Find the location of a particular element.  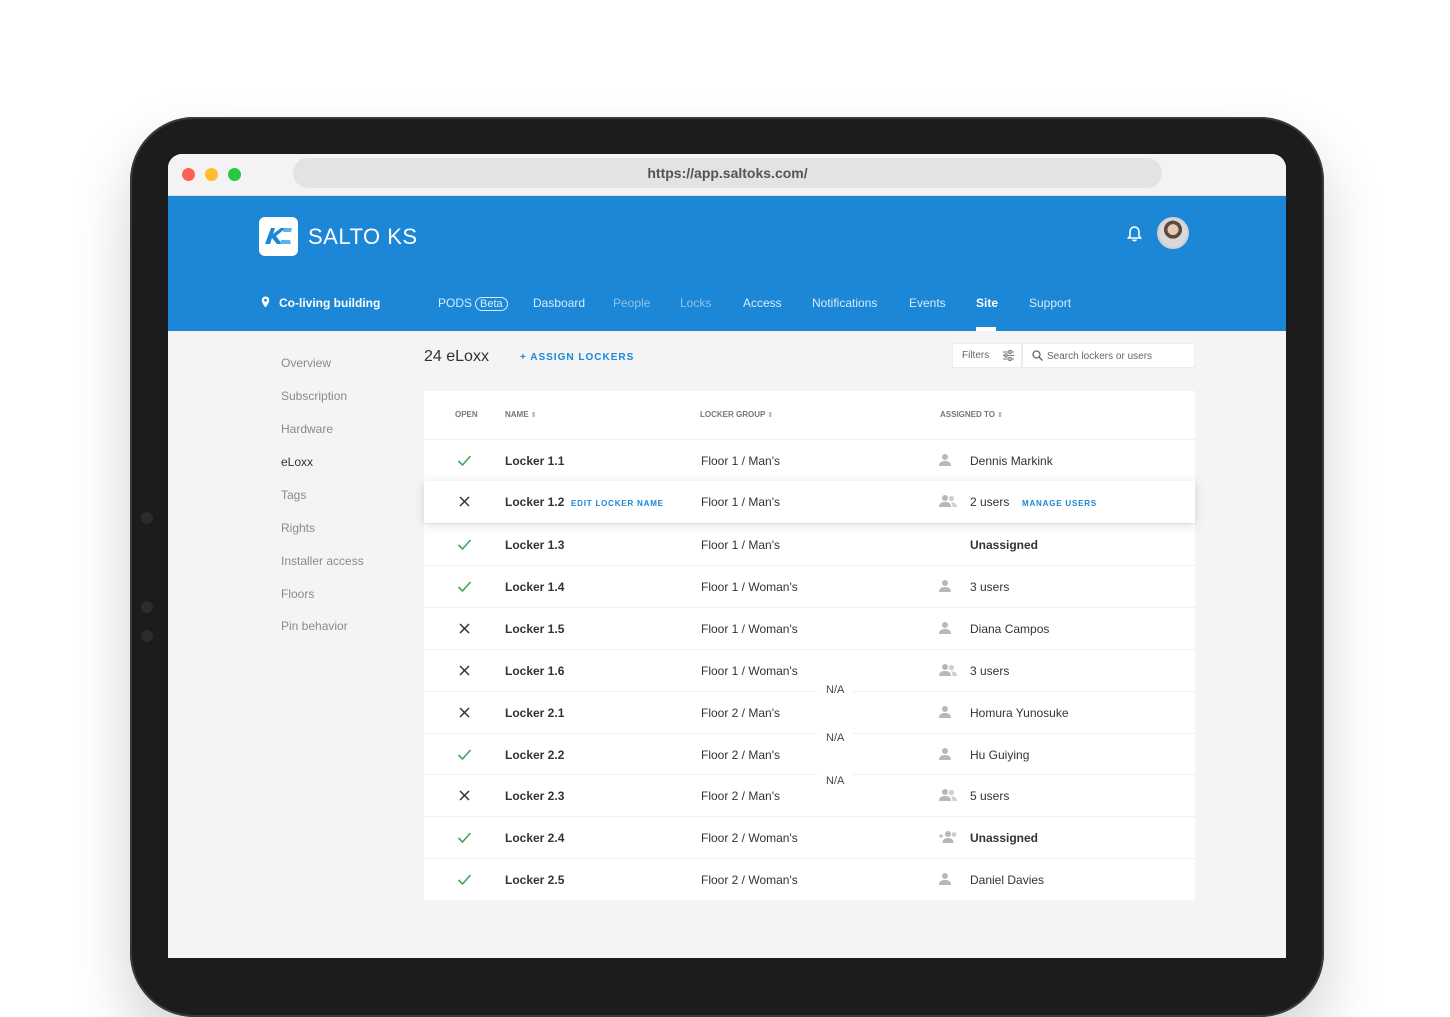

sidebar-item-rights: Rights is located at coordinates (298, 528).